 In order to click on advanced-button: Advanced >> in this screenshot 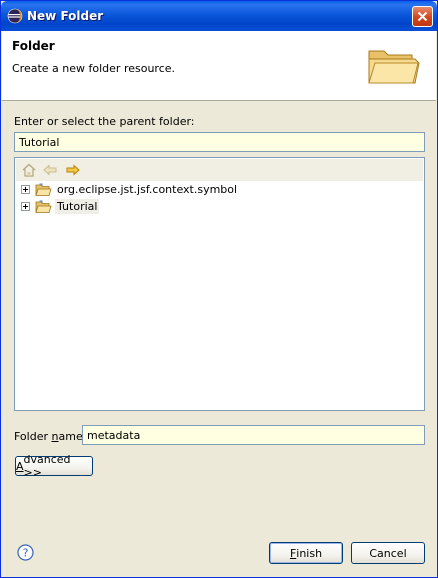, I will do `click(54, 466)`.